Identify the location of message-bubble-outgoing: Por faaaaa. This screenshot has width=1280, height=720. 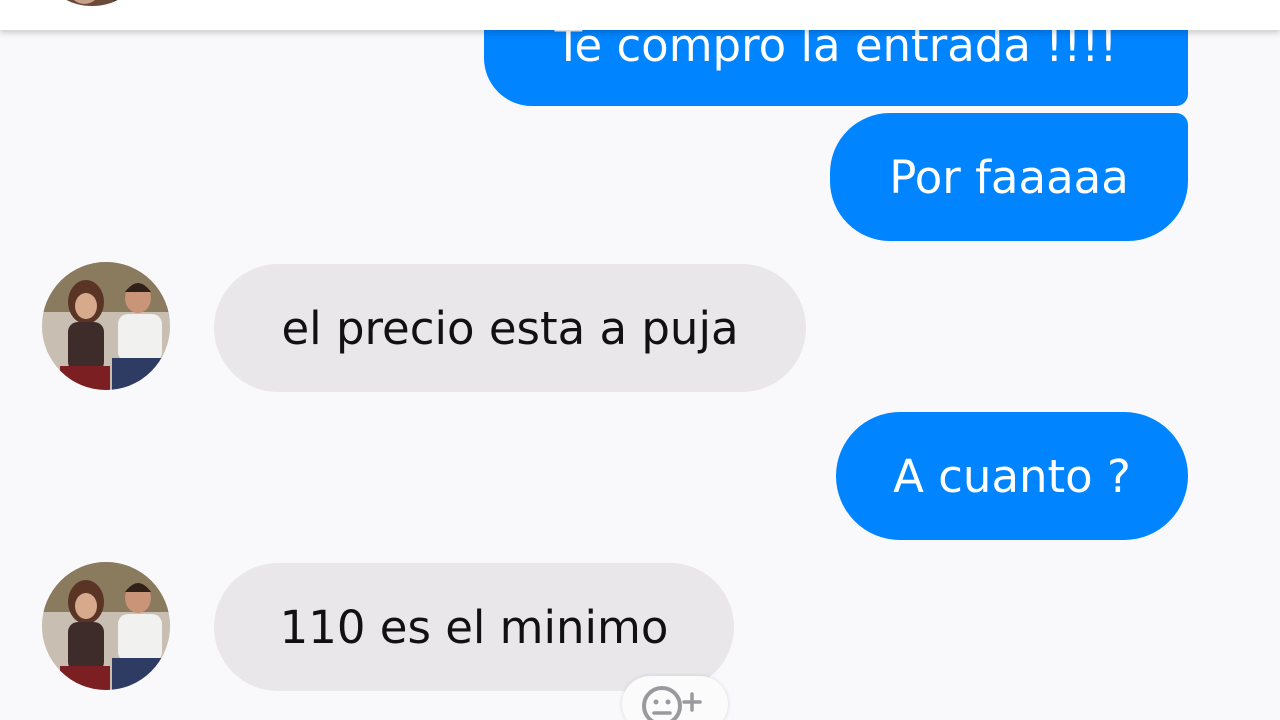
(1009, 177).